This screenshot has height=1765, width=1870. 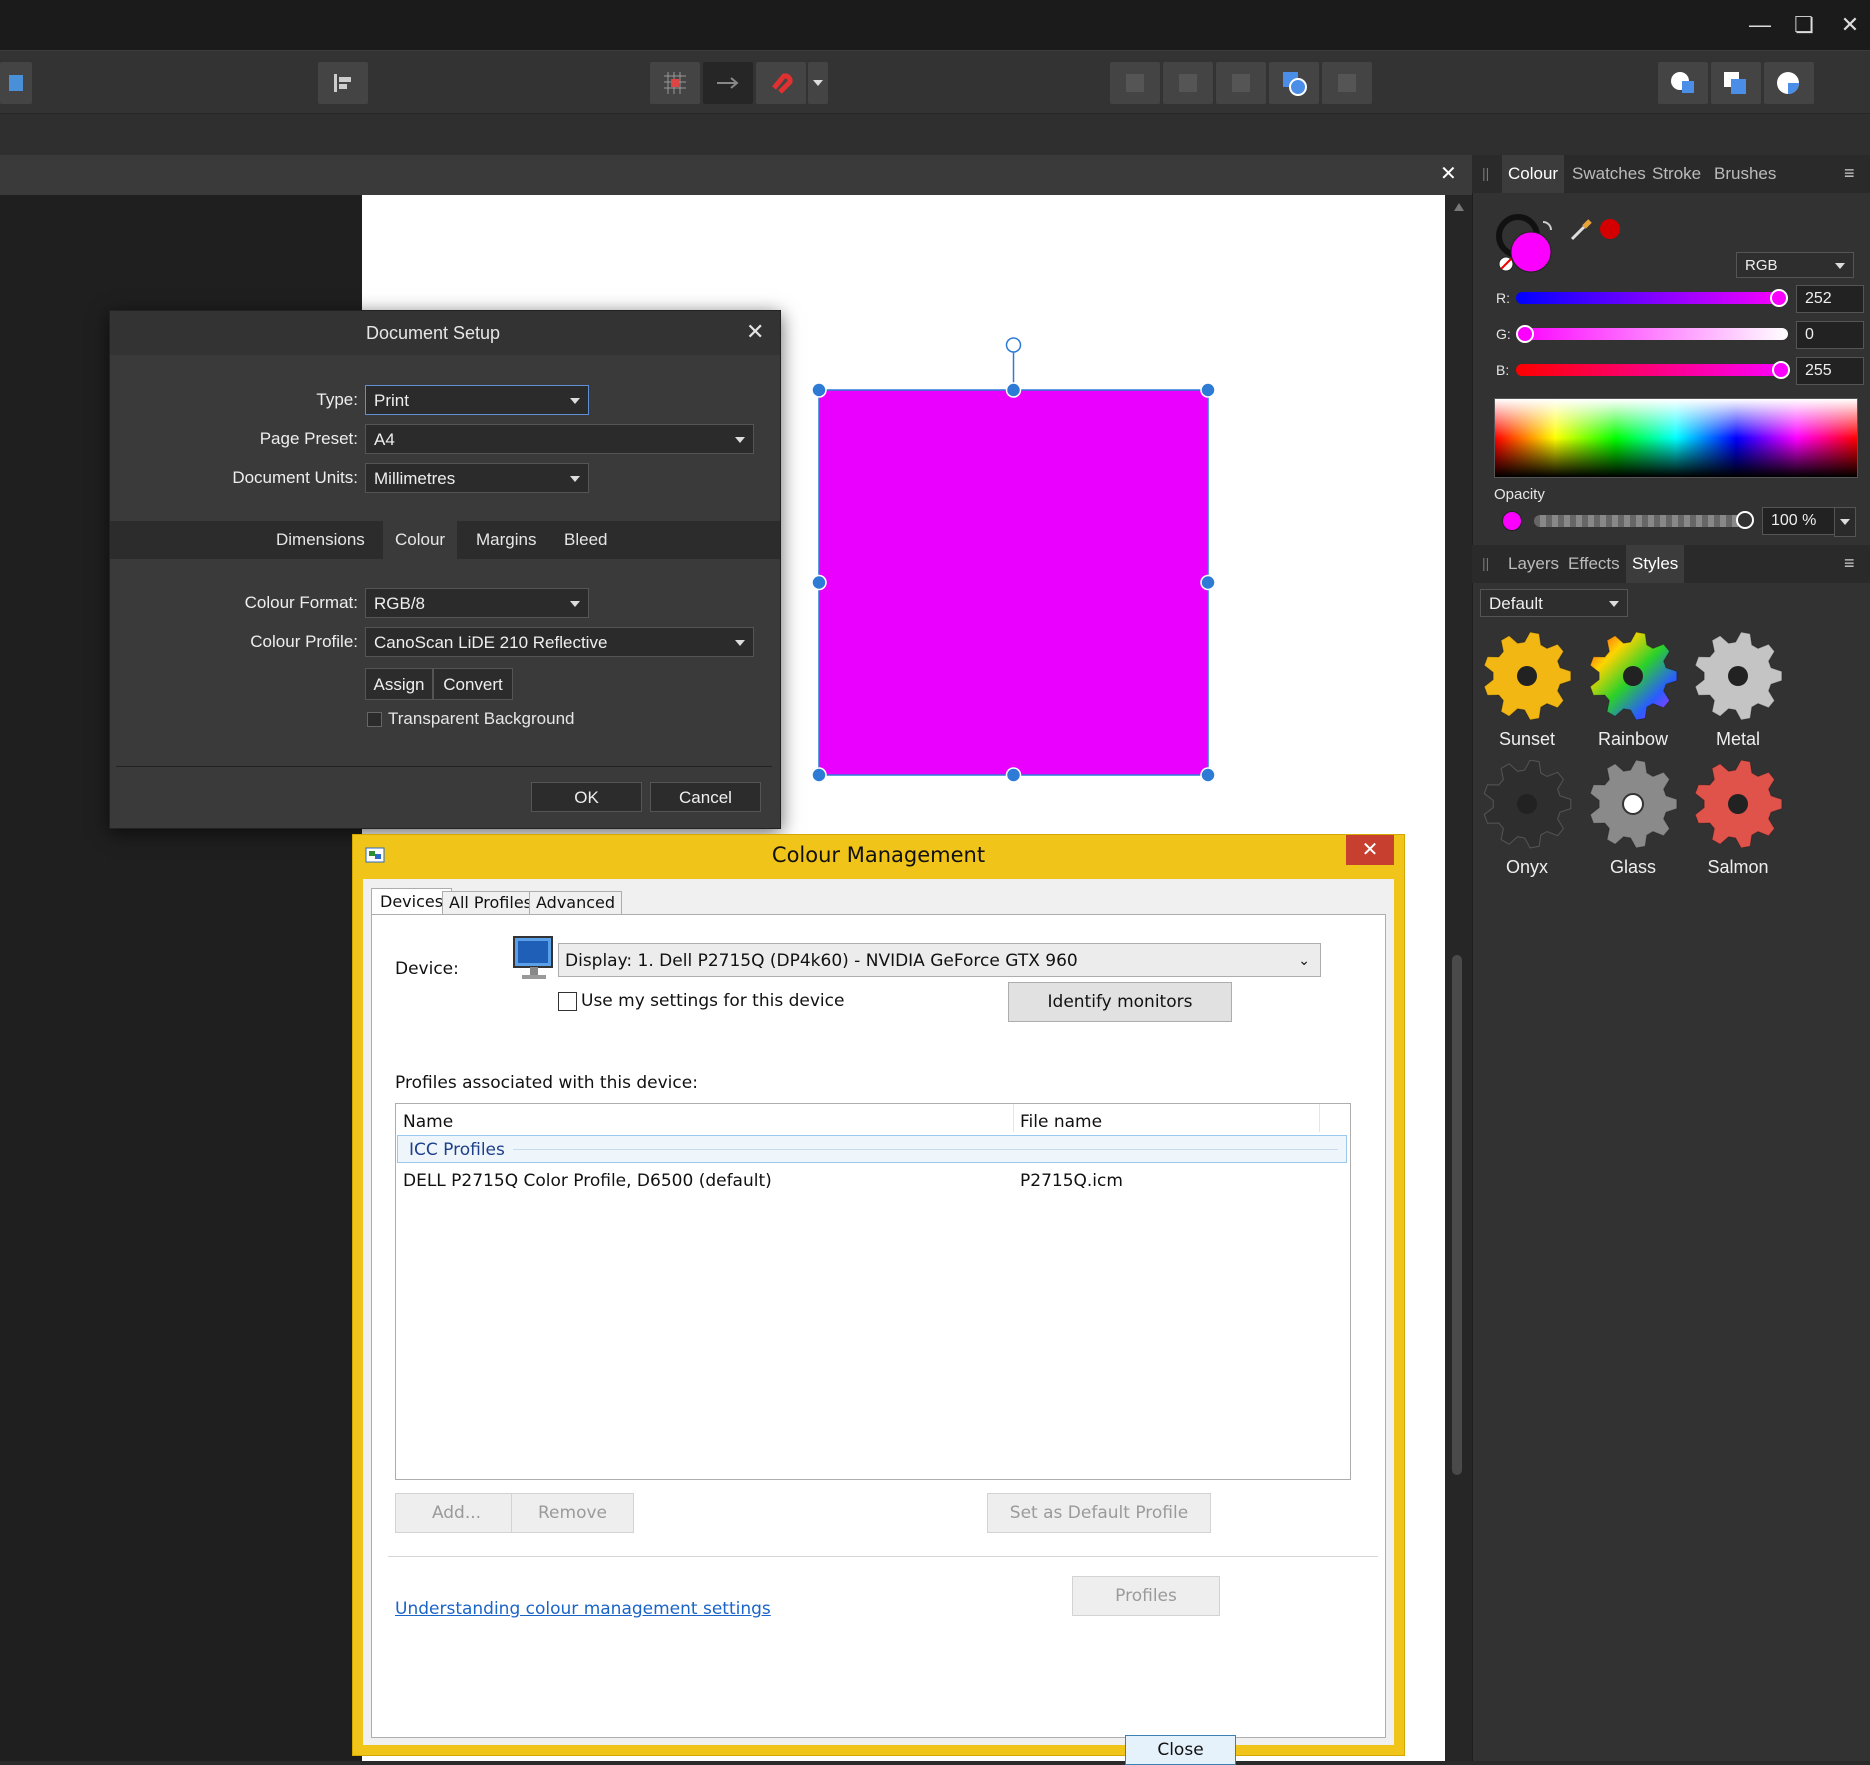 I want to click on colour-mode-select: RGB, so click(x=1795, y=265).